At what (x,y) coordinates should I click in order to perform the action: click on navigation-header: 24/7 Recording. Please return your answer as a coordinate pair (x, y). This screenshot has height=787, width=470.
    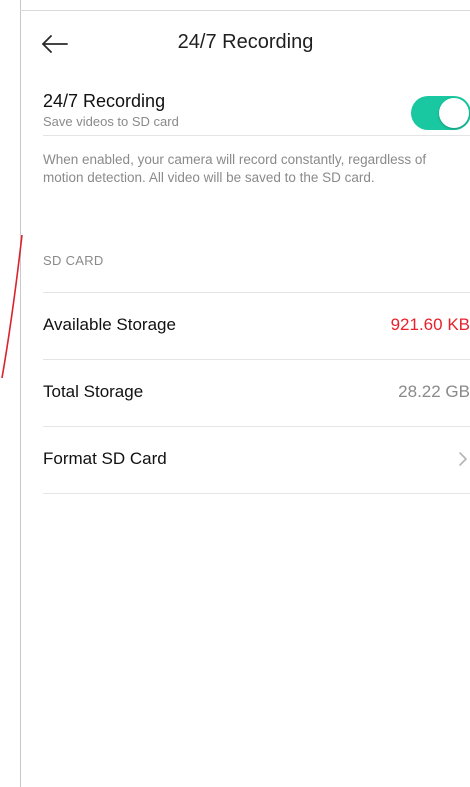
    Looking at the image, I should click on (245, 44).